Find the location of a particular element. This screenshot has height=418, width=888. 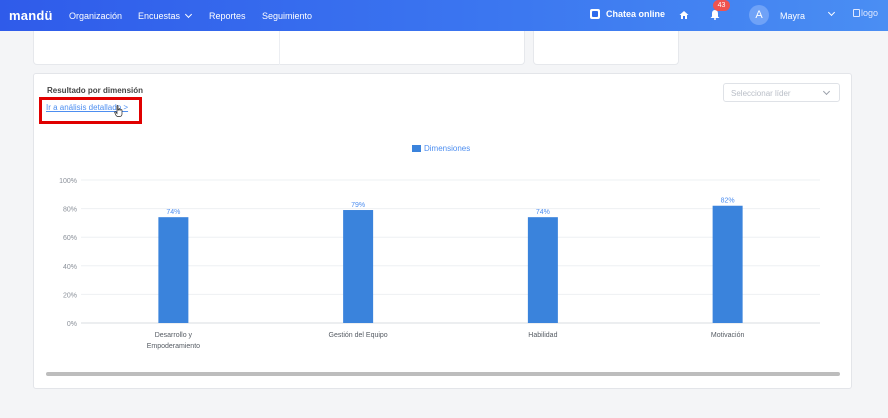

nav-reportes: Reportes is located at coordinates (227, 16).